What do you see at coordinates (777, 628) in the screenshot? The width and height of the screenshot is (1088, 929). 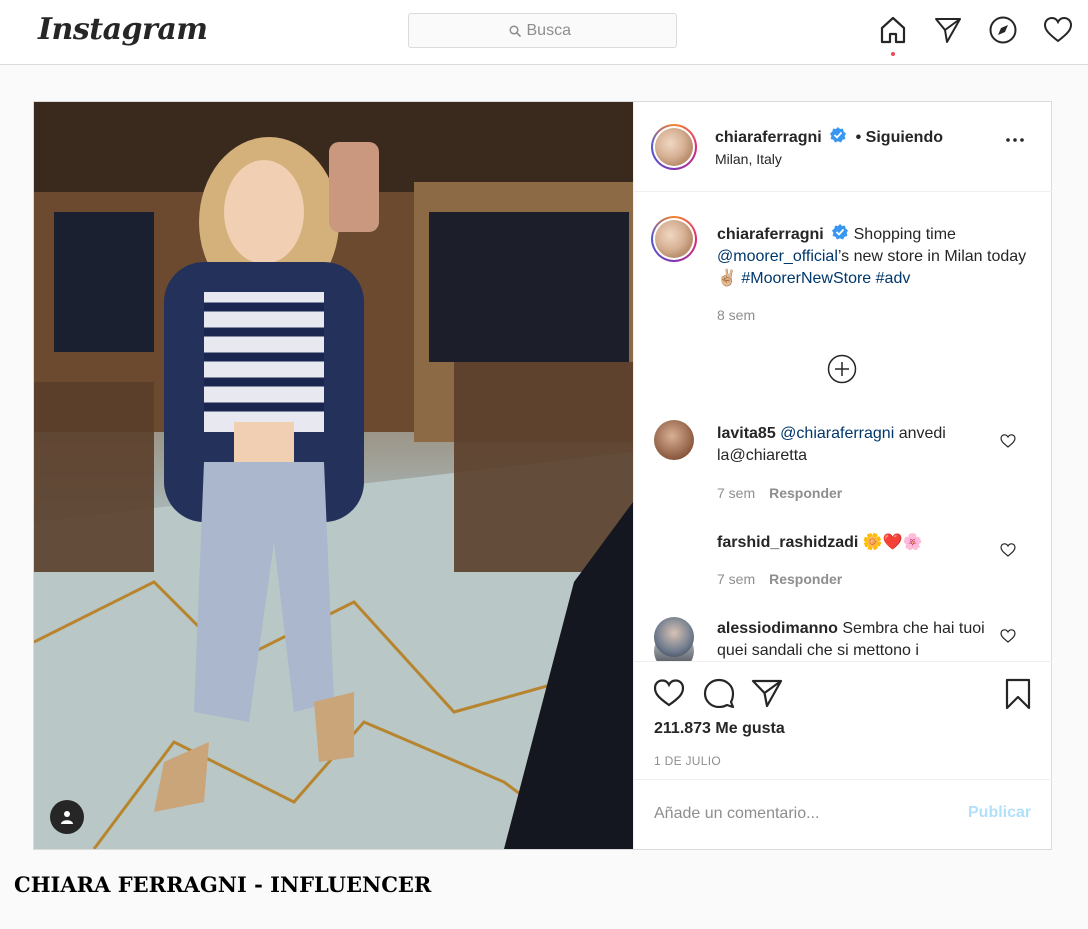 I see `comment-username: alessiodimanno` at bounding box center [777, 628].